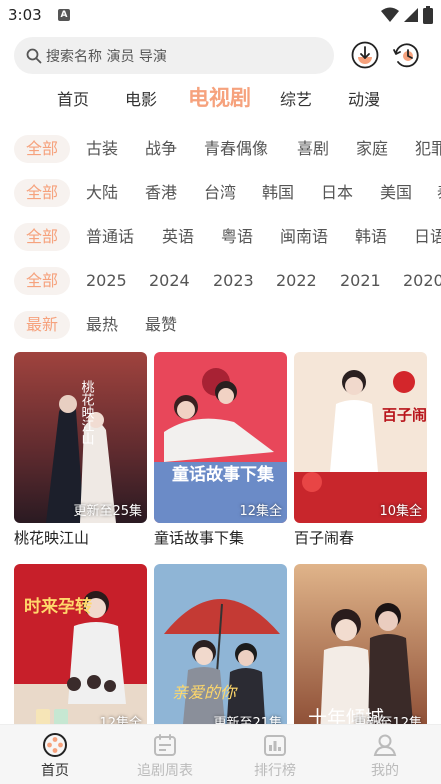 The image size is (441, 784). I want to click on drama-card: 桃花映江山 更新至25集 桃花映江山, so click(80, 450).